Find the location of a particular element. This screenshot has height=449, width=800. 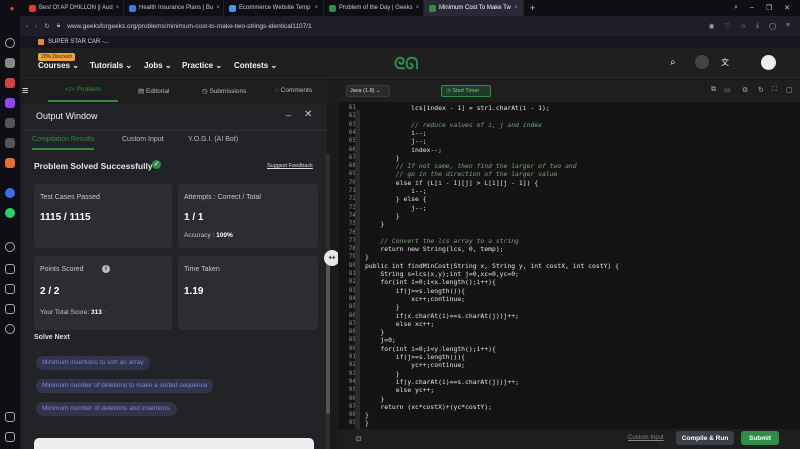

browser-tab-1: Best Of AP DHILLON || Aud × is located at coordinates (74, 8).